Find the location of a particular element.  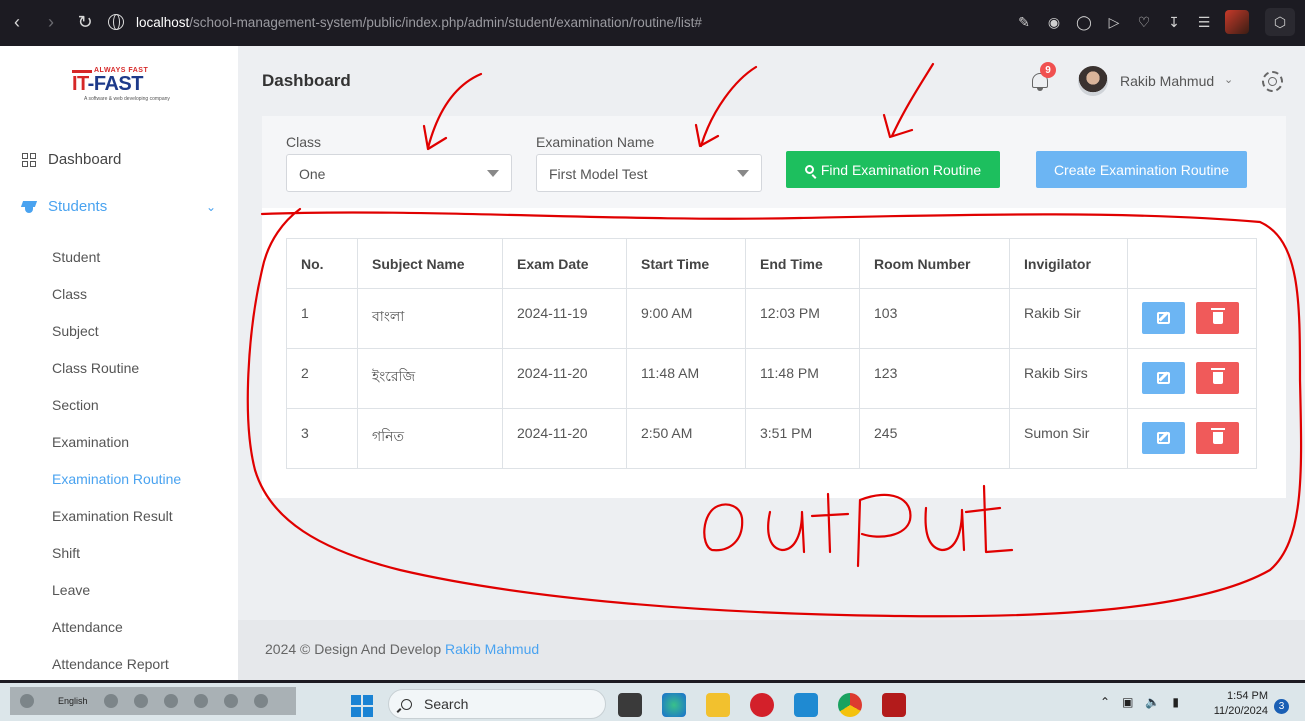

caret-down-icon is located at coordinates (493, 173).